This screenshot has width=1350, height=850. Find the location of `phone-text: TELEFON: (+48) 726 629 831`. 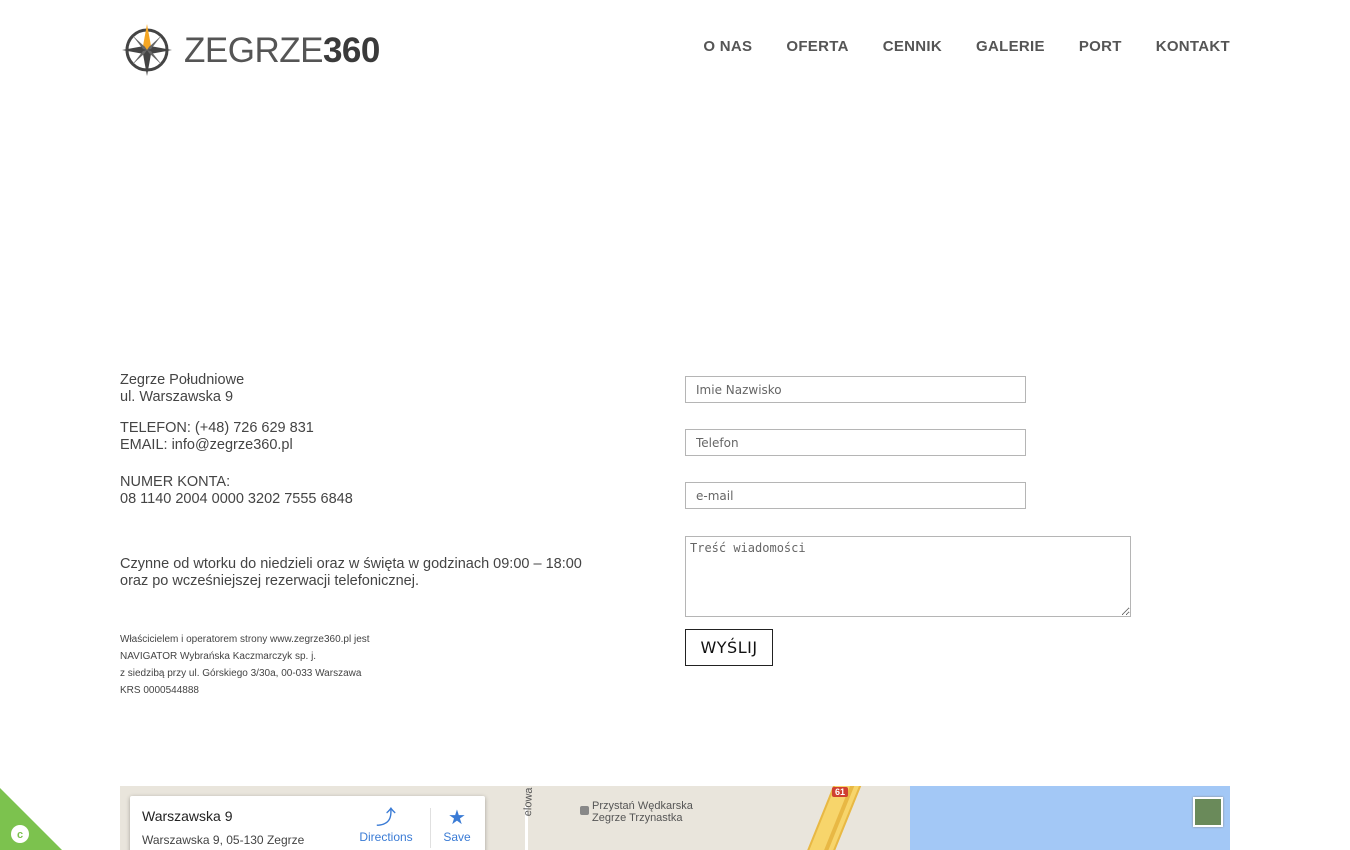

phone-text: TELEFON: (+48) 726 629 831 is located at coordinates (217, 428).